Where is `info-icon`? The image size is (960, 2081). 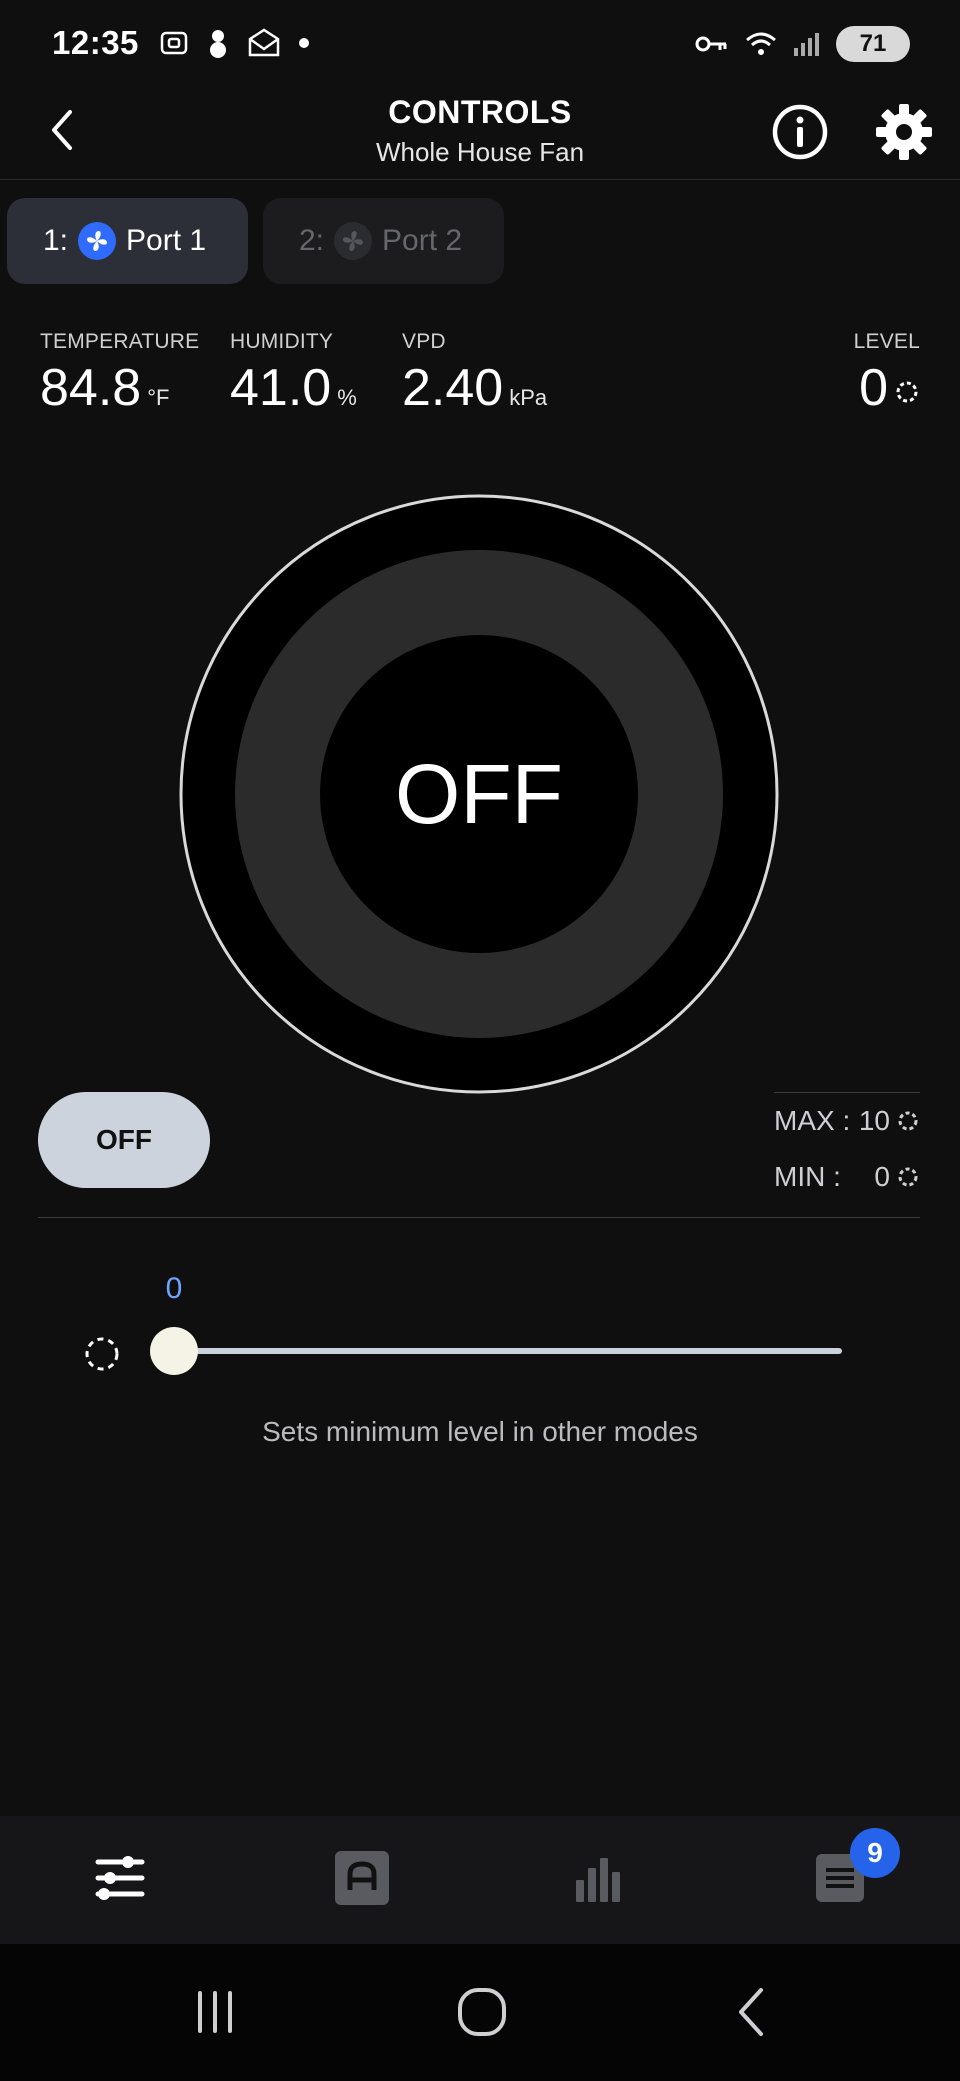
info-icon is located at coordinates (800, 132).